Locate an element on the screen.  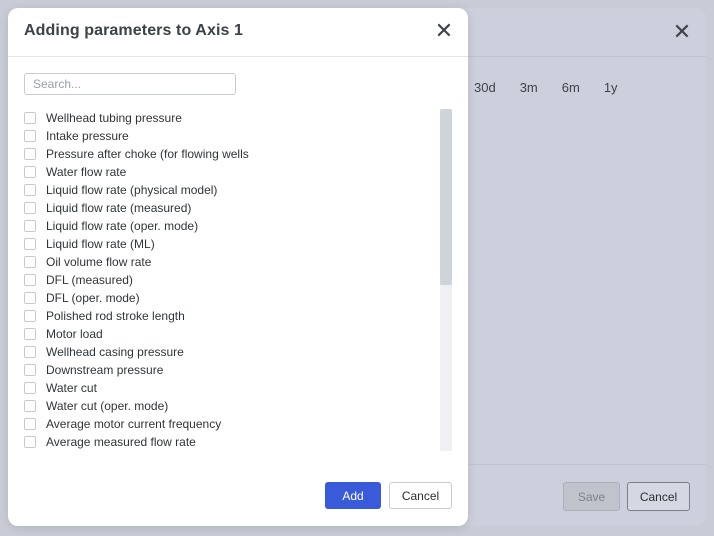
list-item: Water flow rate is located at coordinates (229, 172).